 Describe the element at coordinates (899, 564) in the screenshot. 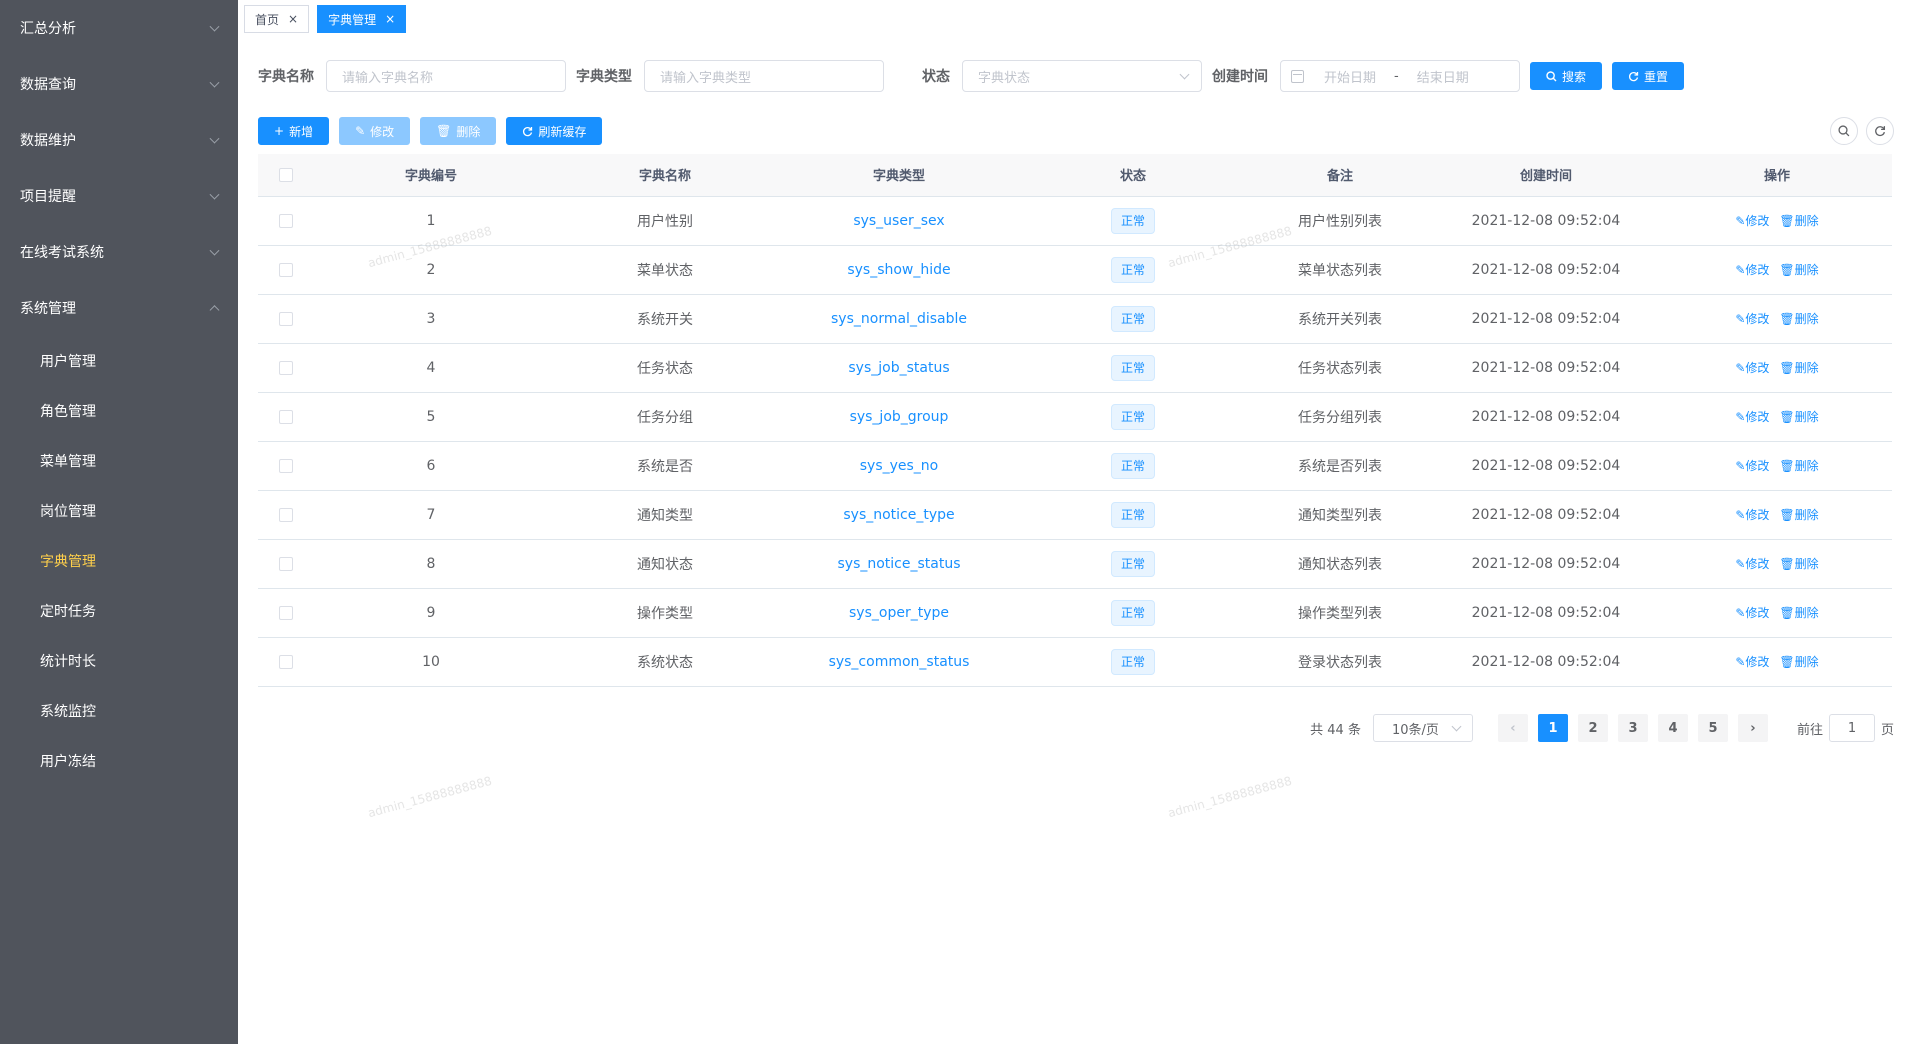

I see `cell-dict-type-link: sys_notice_status` at that location.